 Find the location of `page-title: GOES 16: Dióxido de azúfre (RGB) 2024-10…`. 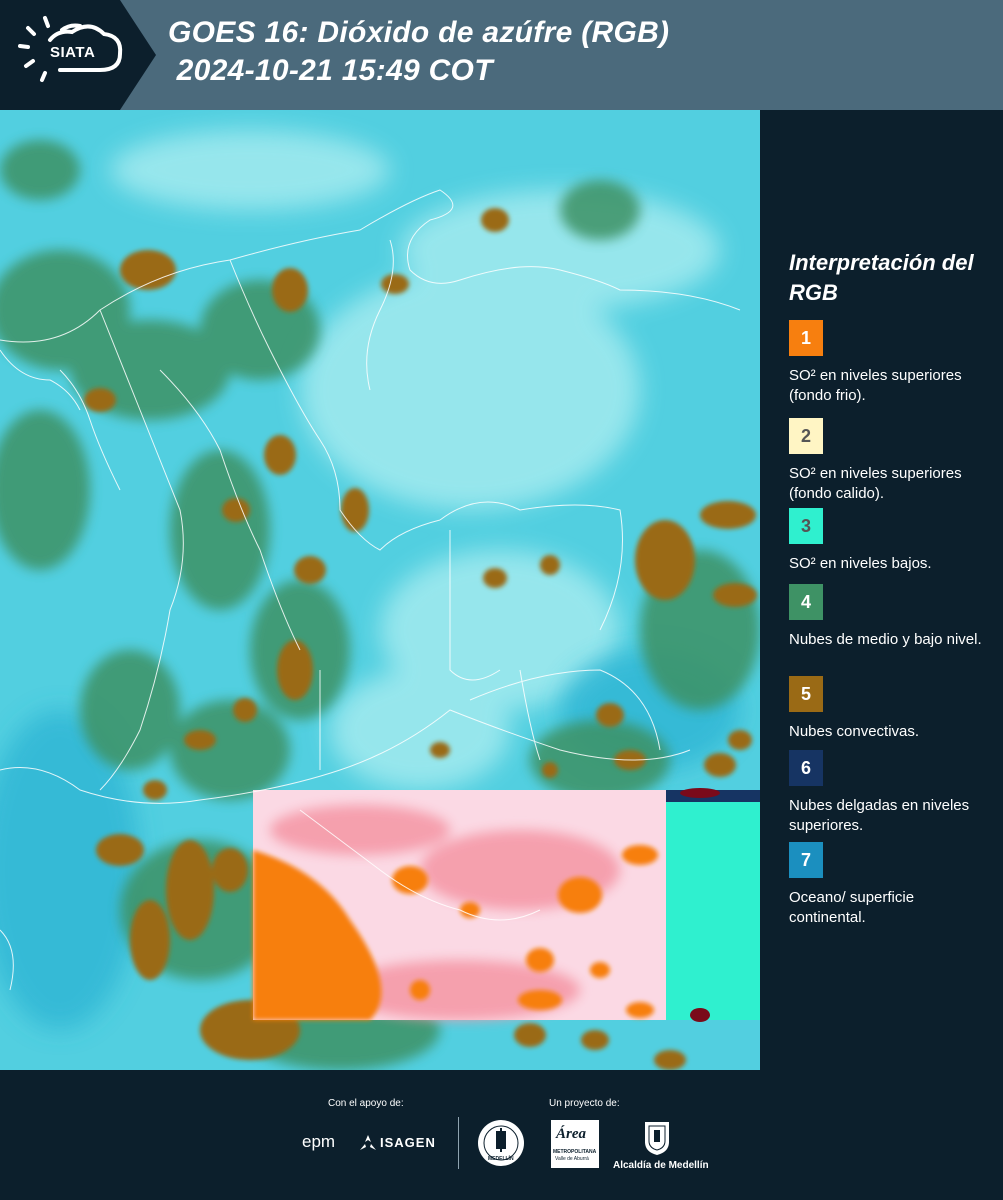

page-title: GOES 16: Dióxido de azúfre (RGB) 2024-10… is located at coordinates (418, 52).